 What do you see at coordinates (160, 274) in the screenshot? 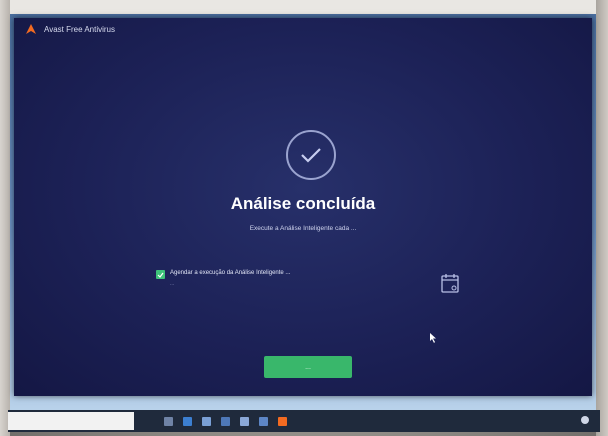
I see `schedule-checkbox` at bounding box center [160, 274].